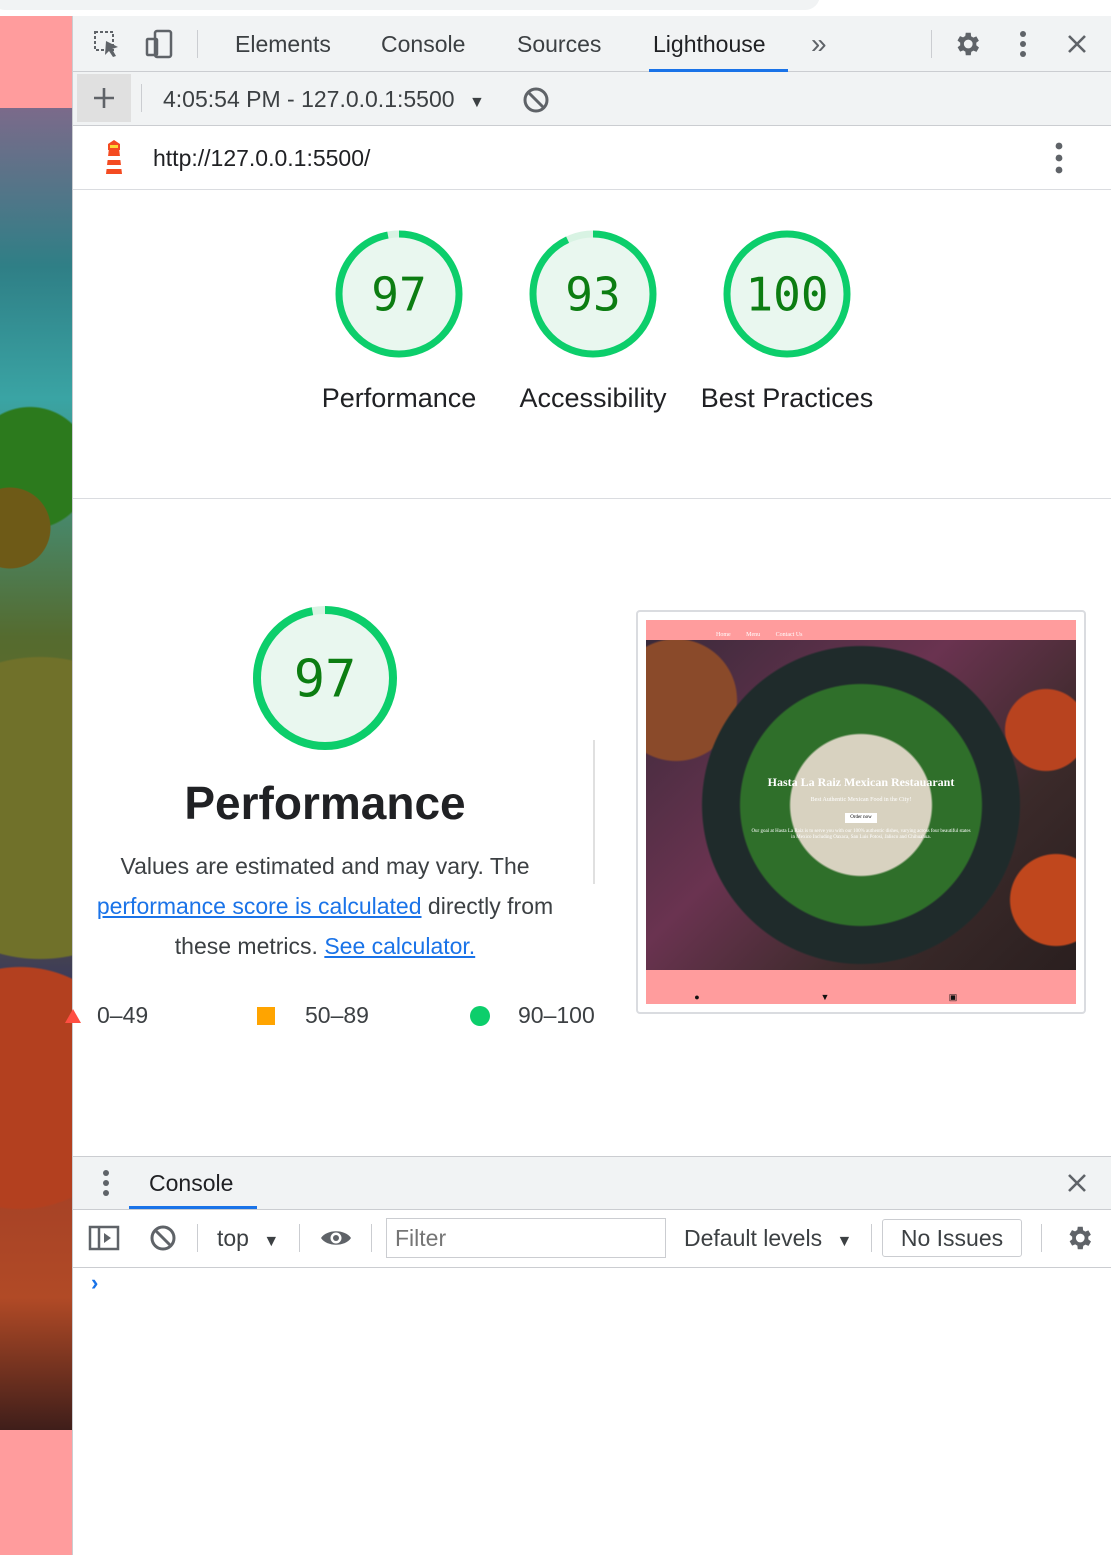 Image resolution: width=1111 pixels, height=1555 pixels. I want to click on tab-lighthouse: Lighthouse, so click(718, 44).